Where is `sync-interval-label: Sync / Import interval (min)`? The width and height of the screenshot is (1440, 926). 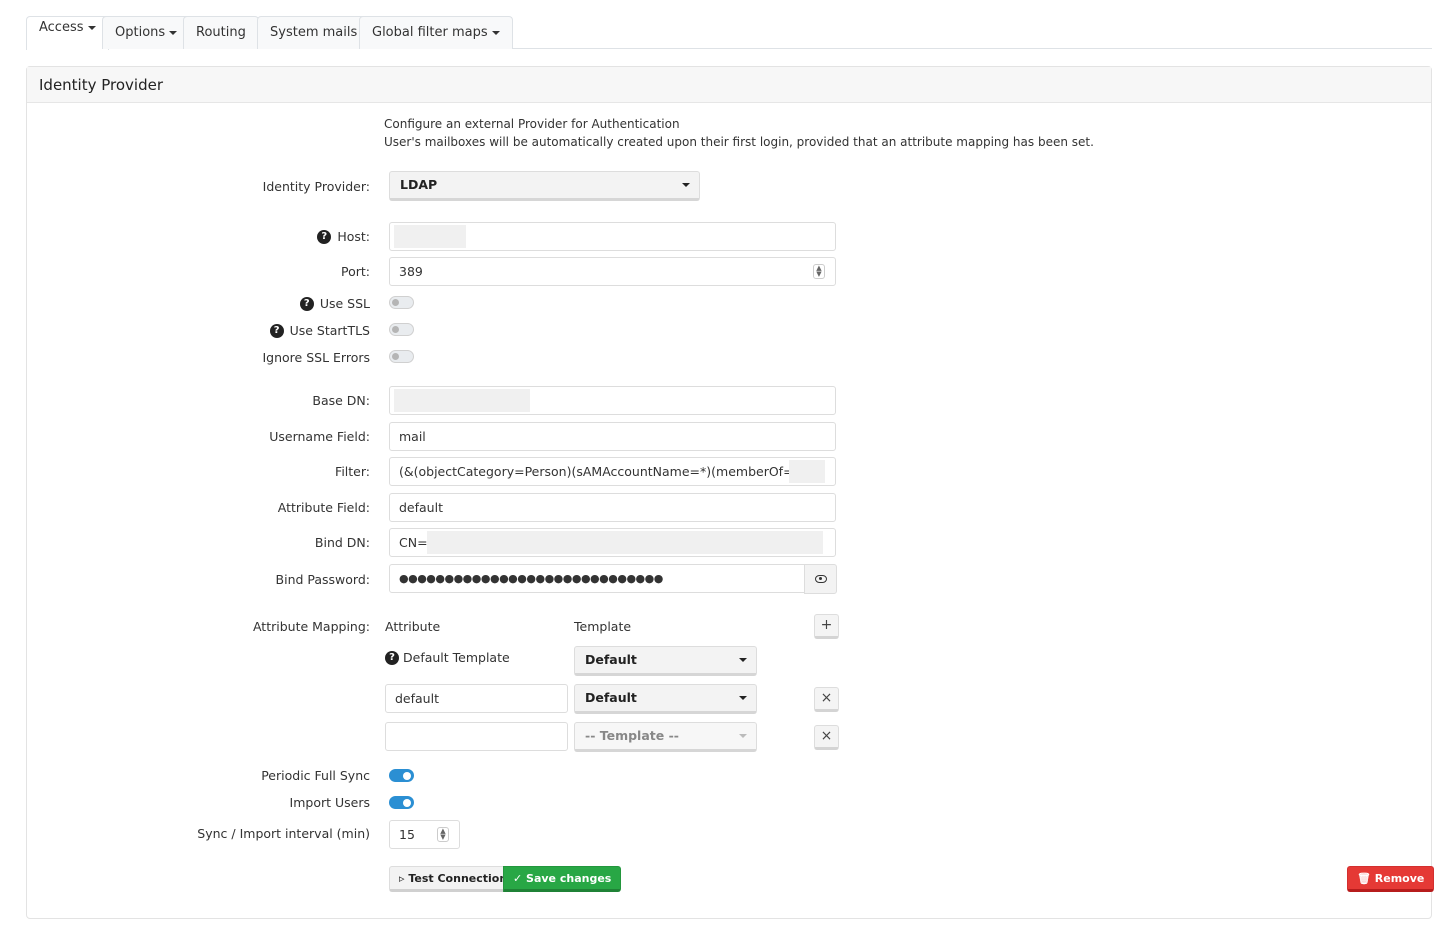 sync-interval-label: Sync / Import interval (min) is located at coordinates (283, 833).